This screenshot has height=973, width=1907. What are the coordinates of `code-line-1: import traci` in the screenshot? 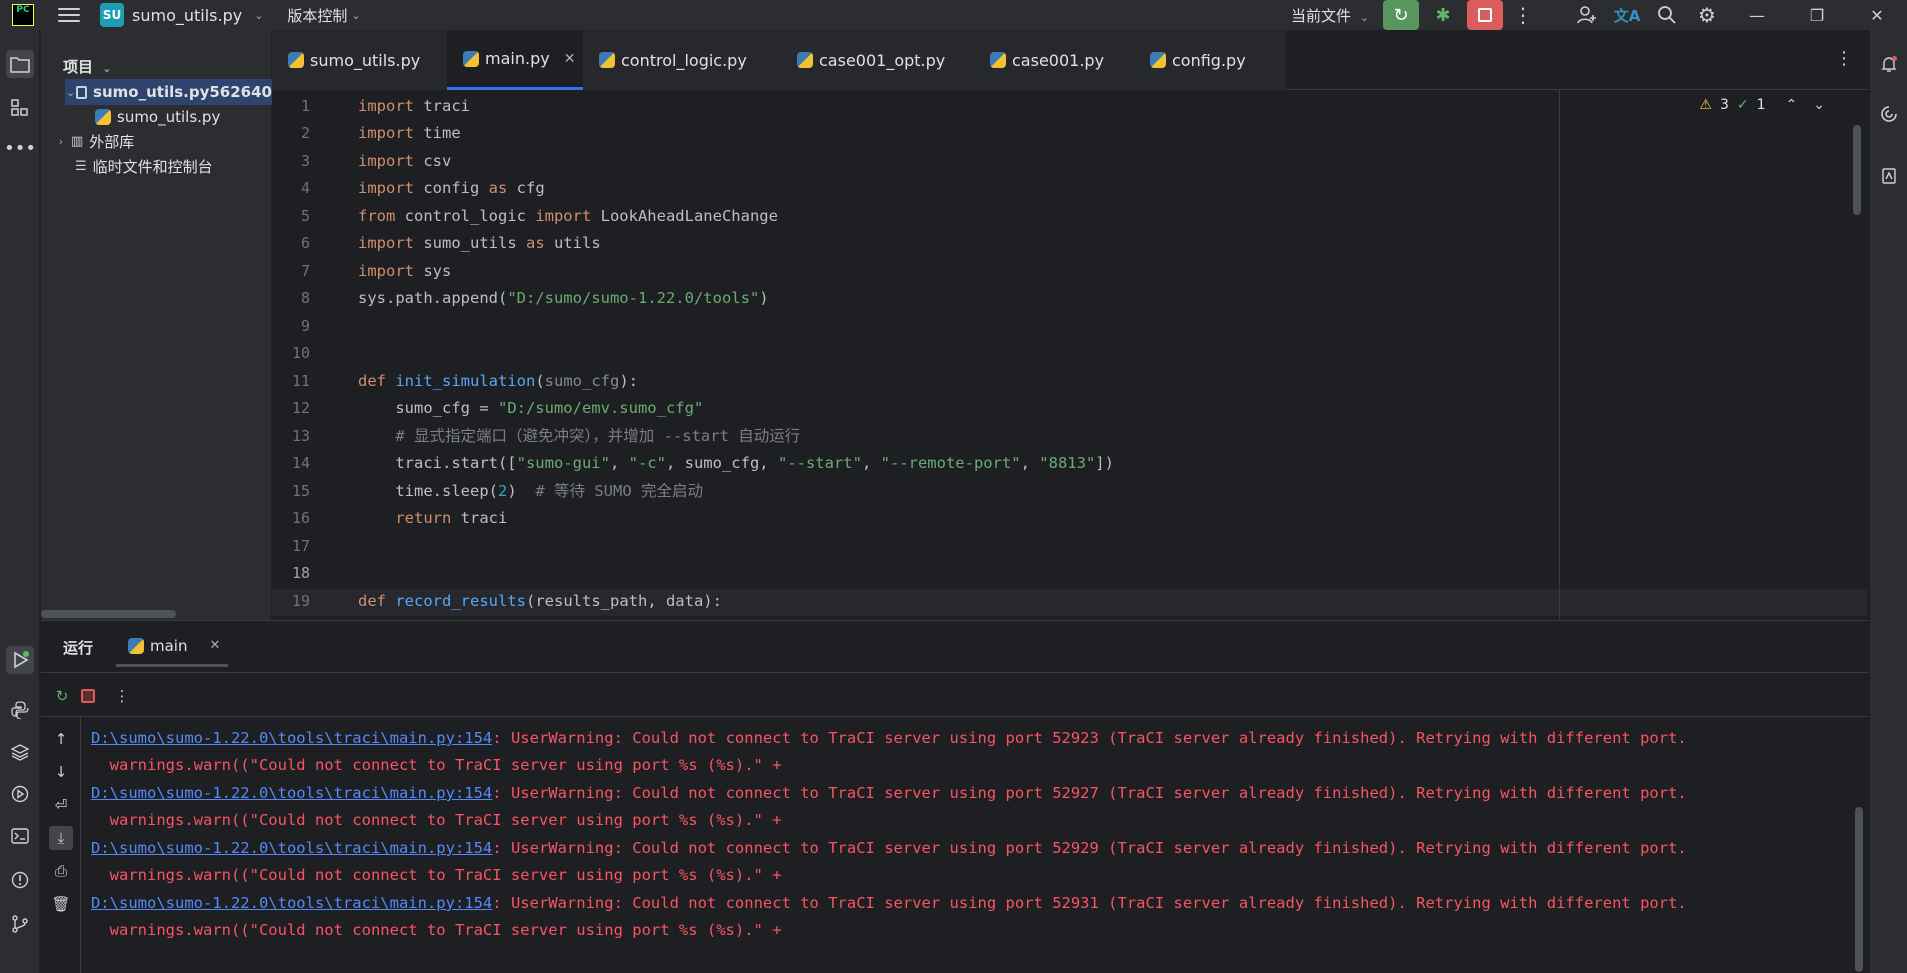 It's located at (414, 106).